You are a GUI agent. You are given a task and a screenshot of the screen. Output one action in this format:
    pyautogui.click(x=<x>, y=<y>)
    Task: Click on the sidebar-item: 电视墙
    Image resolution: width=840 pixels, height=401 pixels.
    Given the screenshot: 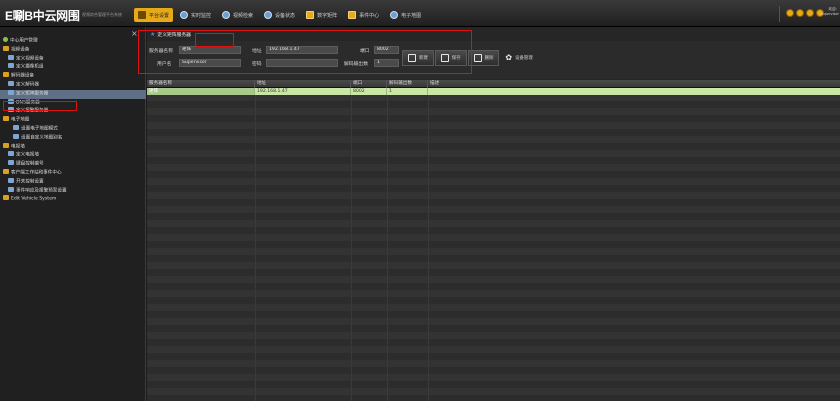 What is the action you would take?
    pyautogui.click(x=73, y=147)
    